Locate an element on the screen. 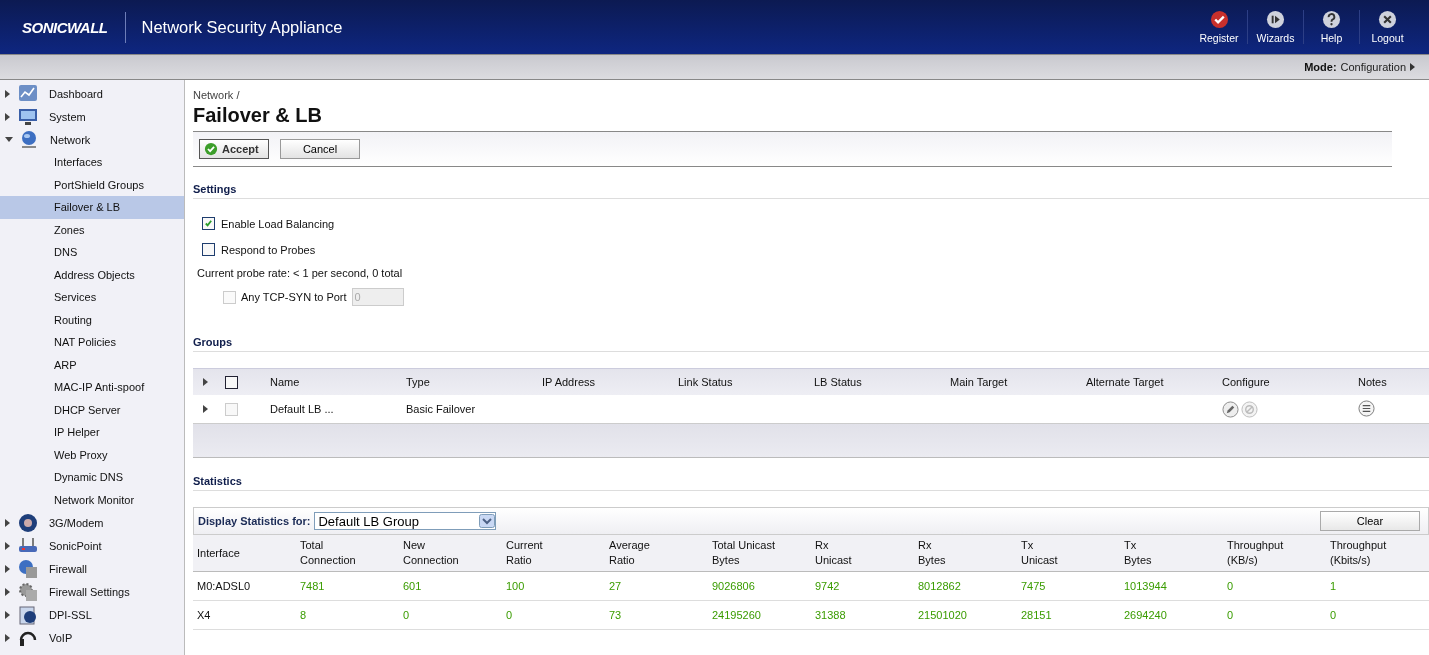  clear-button: Clear is located at coordinates (1370, 521).